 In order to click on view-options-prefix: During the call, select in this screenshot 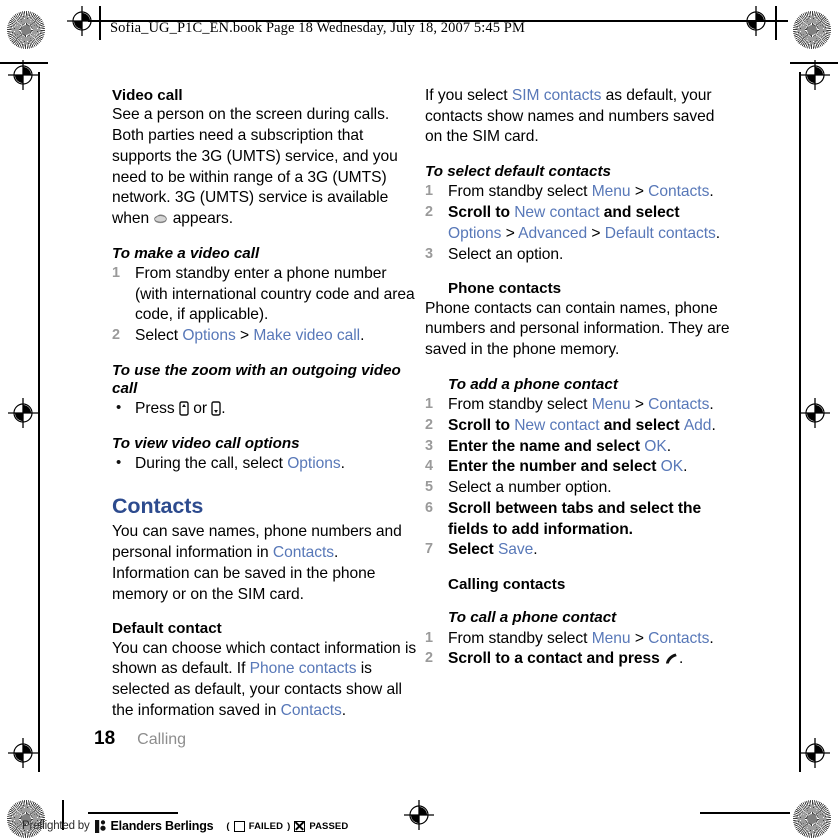, I will do `click(211, 464)`.